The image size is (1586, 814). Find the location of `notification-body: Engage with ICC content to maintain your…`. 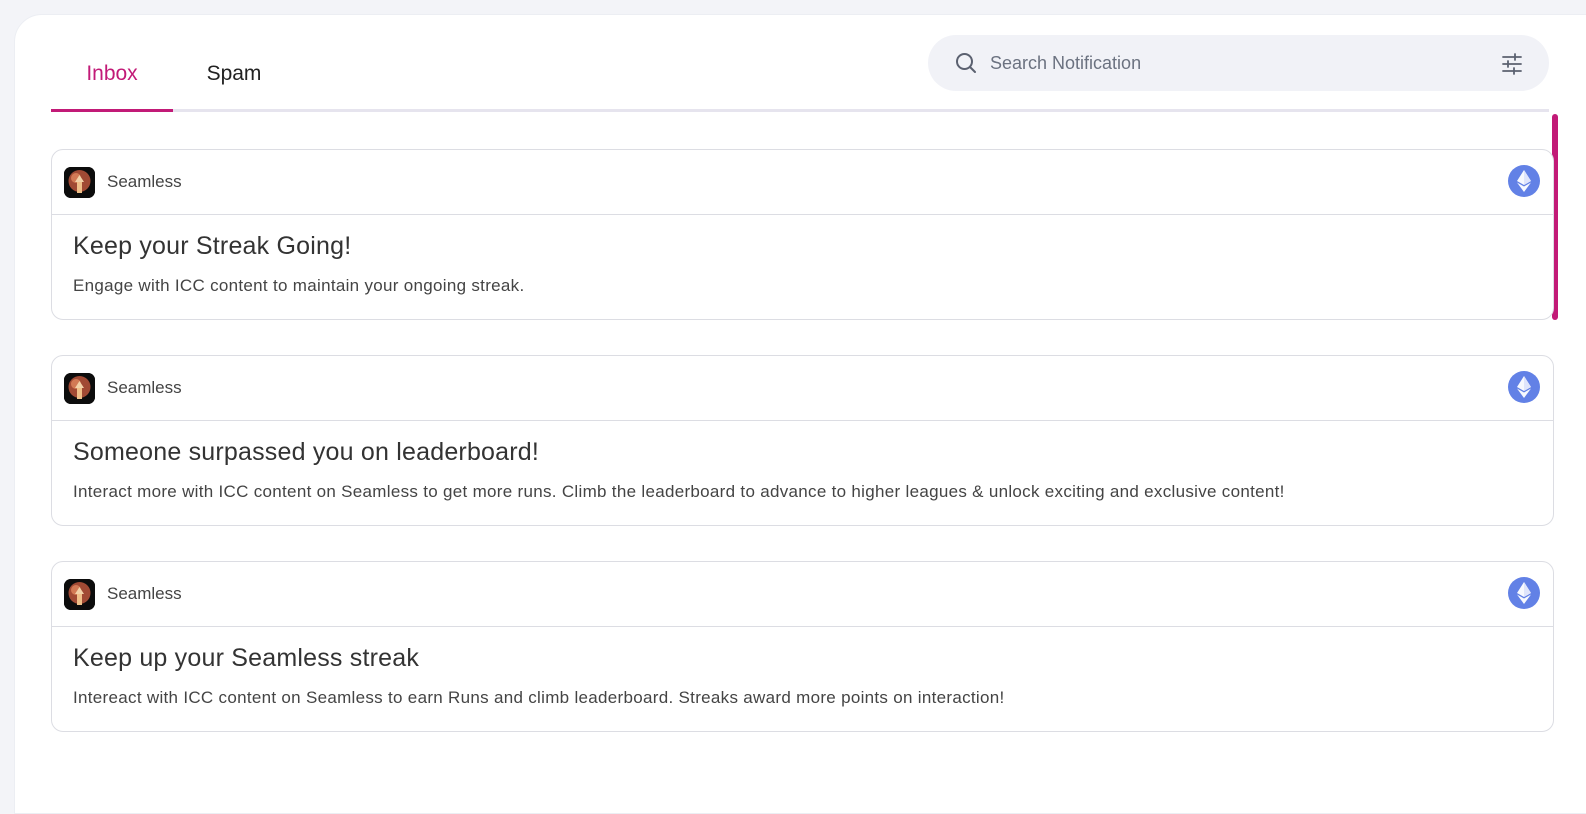

notification-body: Engage with ICC content to maintain your… is located at coordinates (299, 285).